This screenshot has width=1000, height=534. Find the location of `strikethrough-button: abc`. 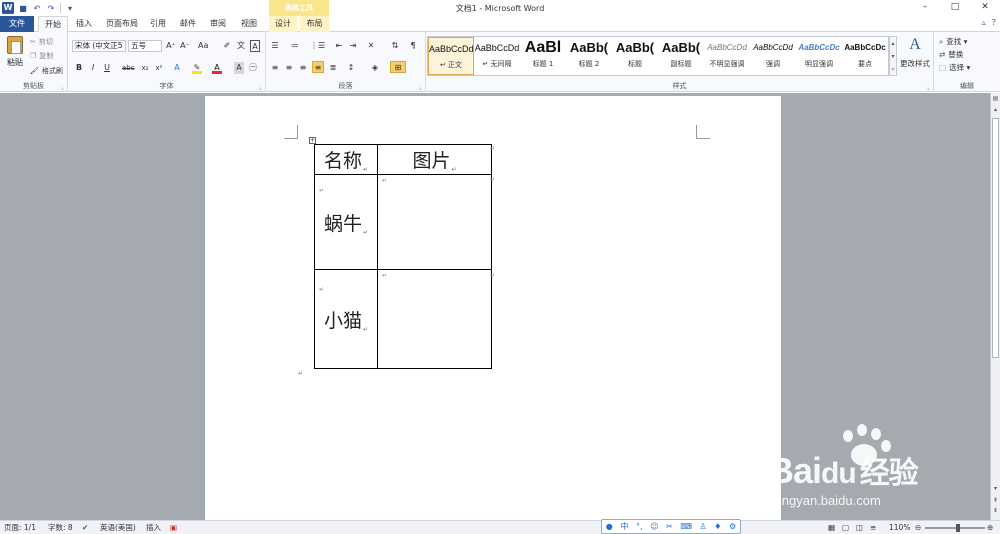

strikethrough-button: abc is located at coordinates (128, 68).